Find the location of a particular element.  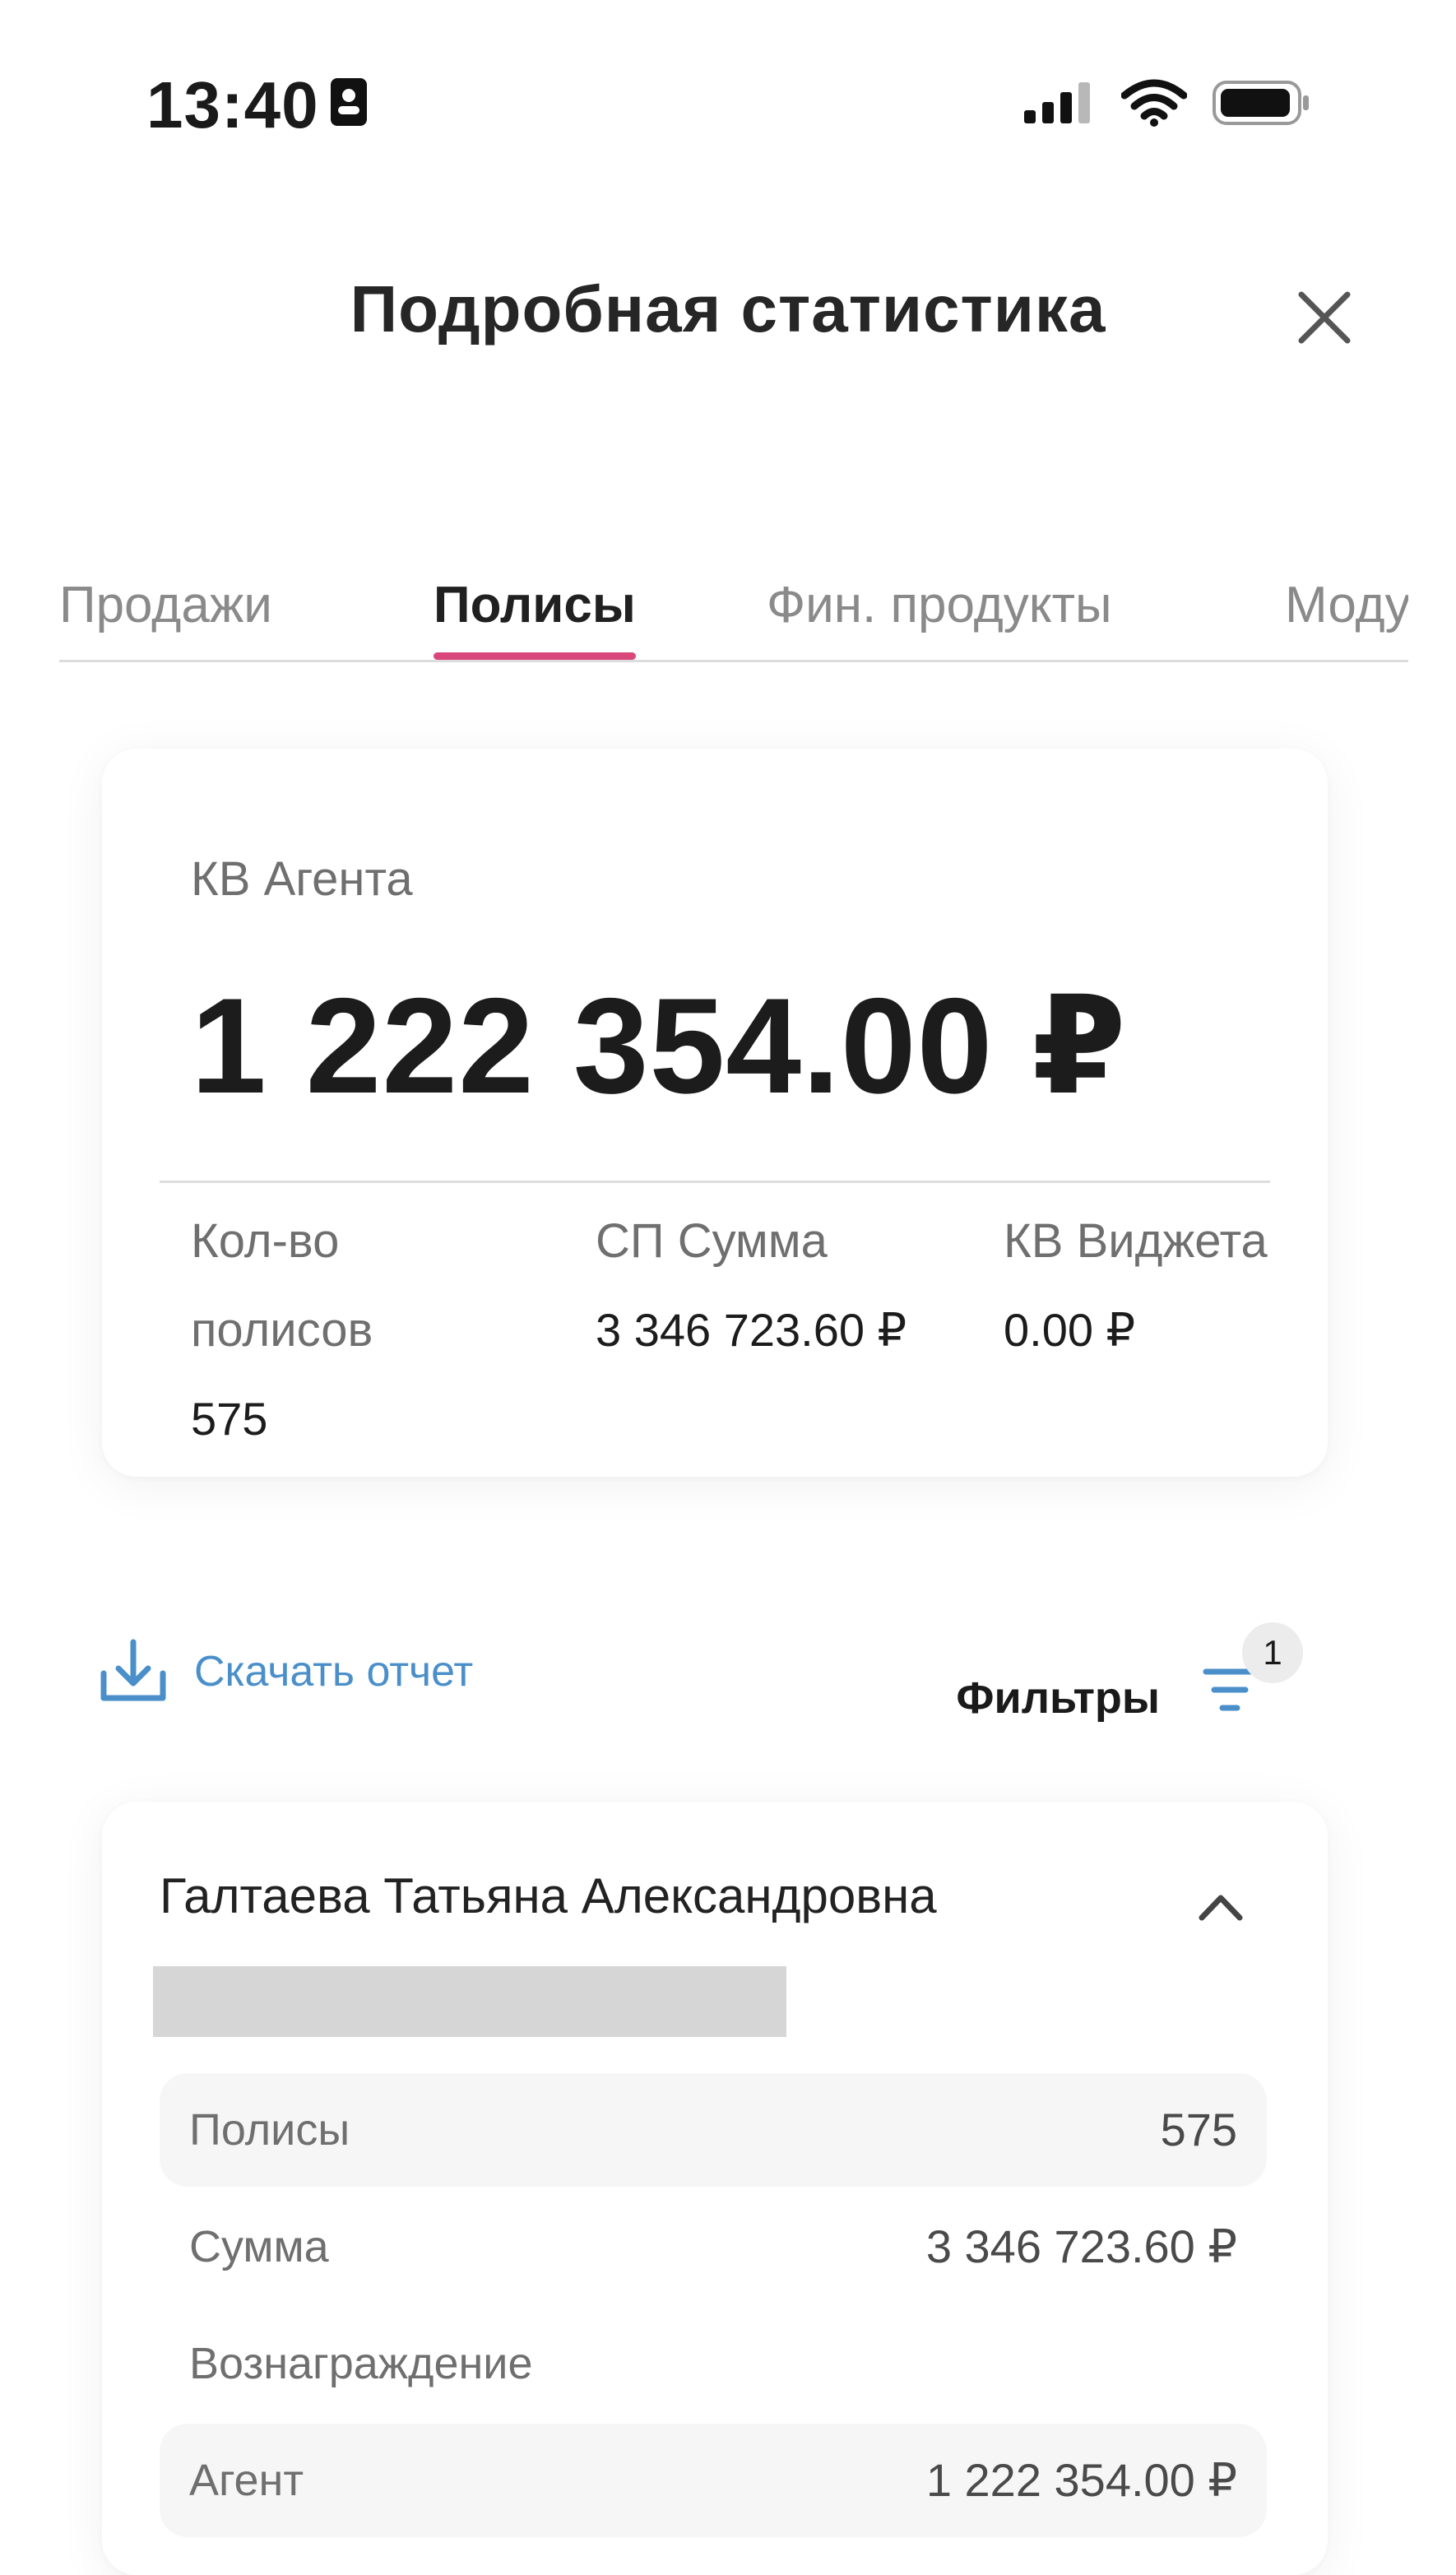

kv-agent-value: 1 222 354.00 ₽ is located at coordinates (659, 1045).